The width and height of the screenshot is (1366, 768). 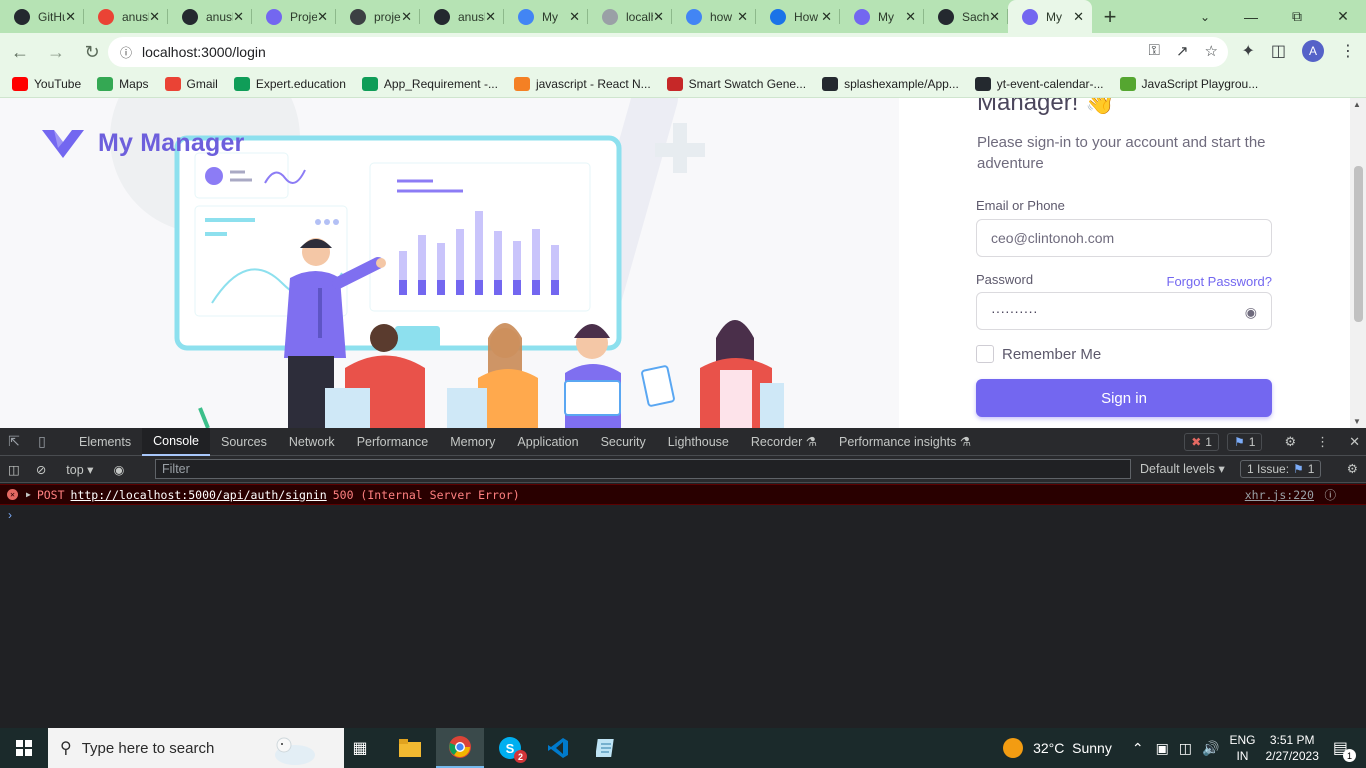 I want to click on log-levels-dropdown: Default levels ▾, so click(x=1182, y=468).